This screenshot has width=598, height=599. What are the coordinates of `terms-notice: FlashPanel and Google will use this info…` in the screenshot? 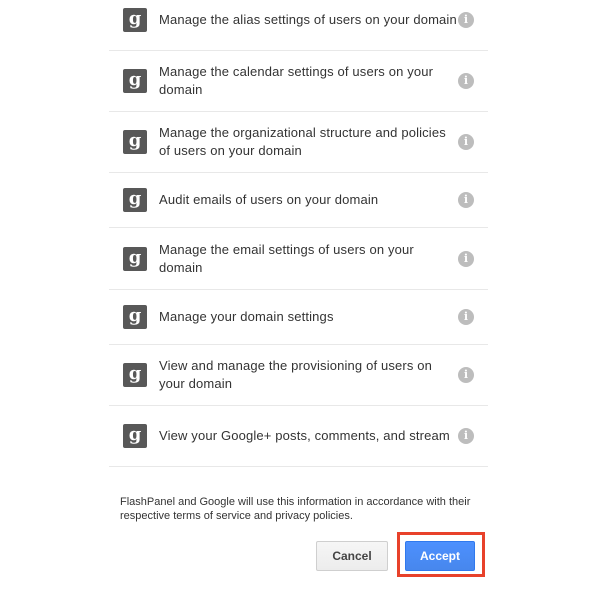 It's located at (295, 509).